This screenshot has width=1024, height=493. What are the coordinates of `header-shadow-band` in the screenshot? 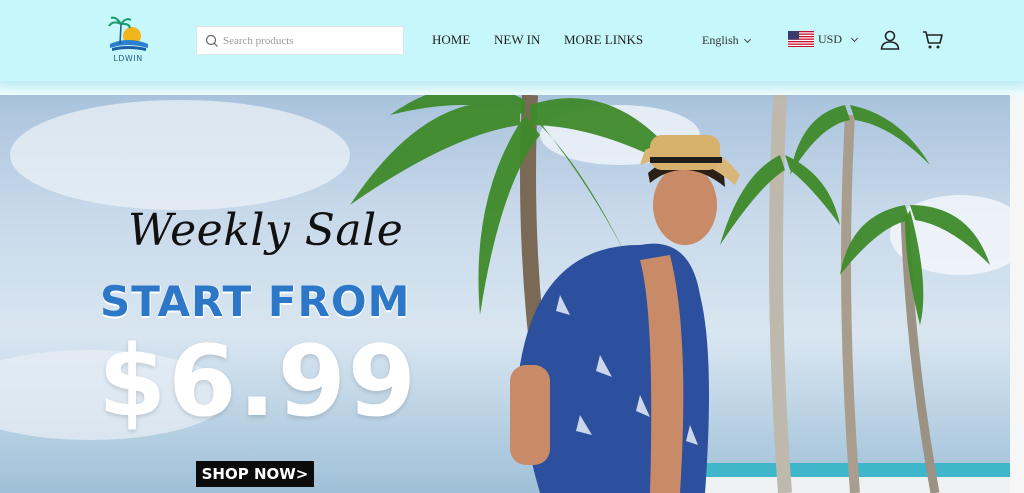 It's located at (512, 88).